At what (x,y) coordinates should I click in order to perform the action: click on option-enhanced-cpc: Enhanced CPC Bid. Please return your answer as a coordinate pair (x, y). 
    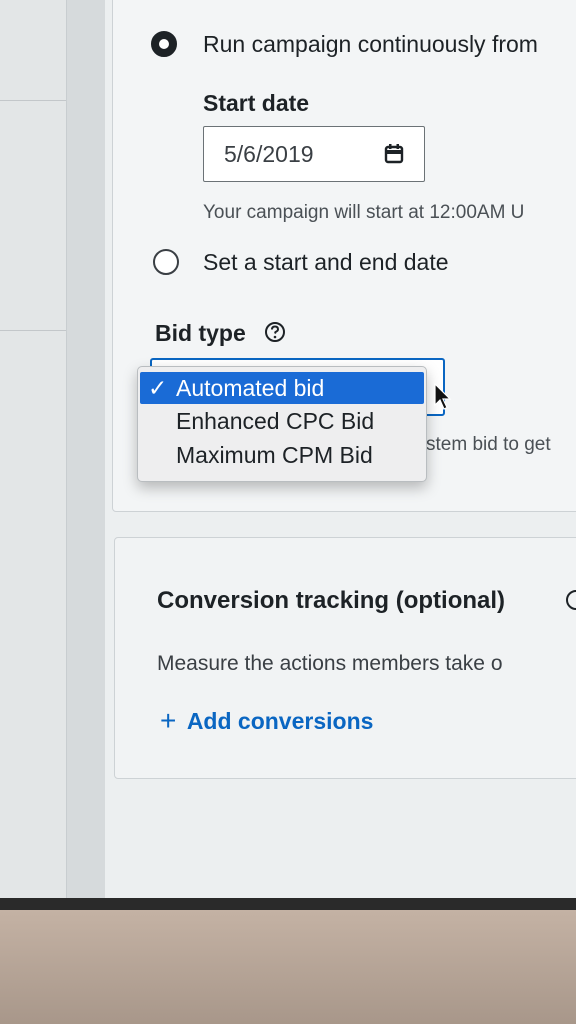
    Looking at the image, I should click on (282, 421).